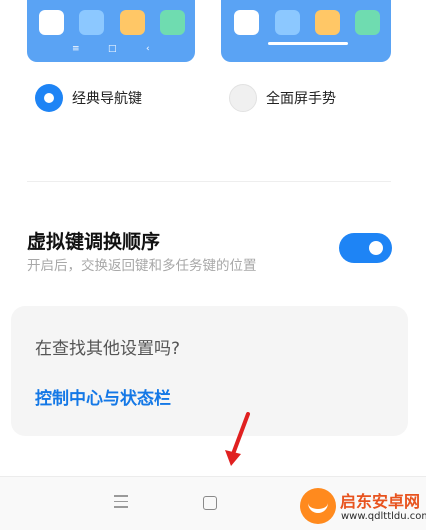 This screenshot has width=426, height=530. I want to click on gesture-nav-preview, so click(306, 31).